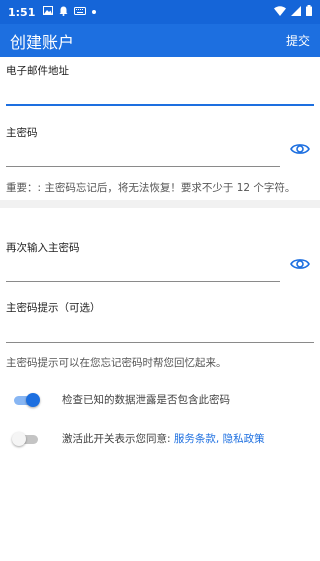 The image size is (320, 561). What do you see at coordinates (160, 342) in the screenshot?
I see `password-hint-underline` at bounding box center [160, 342].